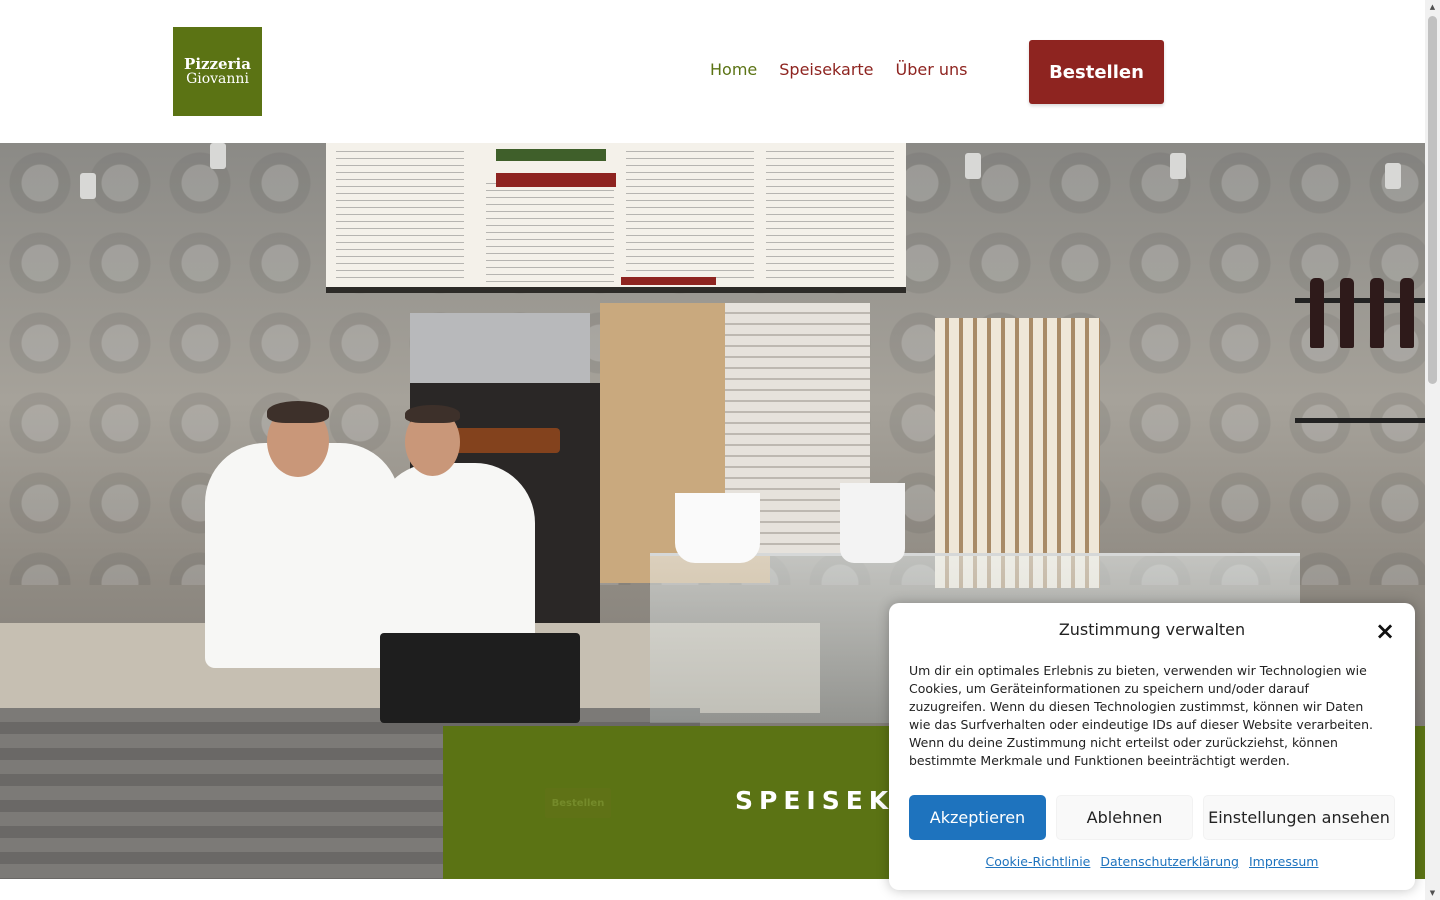 This screenshot has width=1440, height=900. Describe the element at coordinates (826, 69) in the screenshot. I see `nav-speisekarte: Speisekarte` at that location.